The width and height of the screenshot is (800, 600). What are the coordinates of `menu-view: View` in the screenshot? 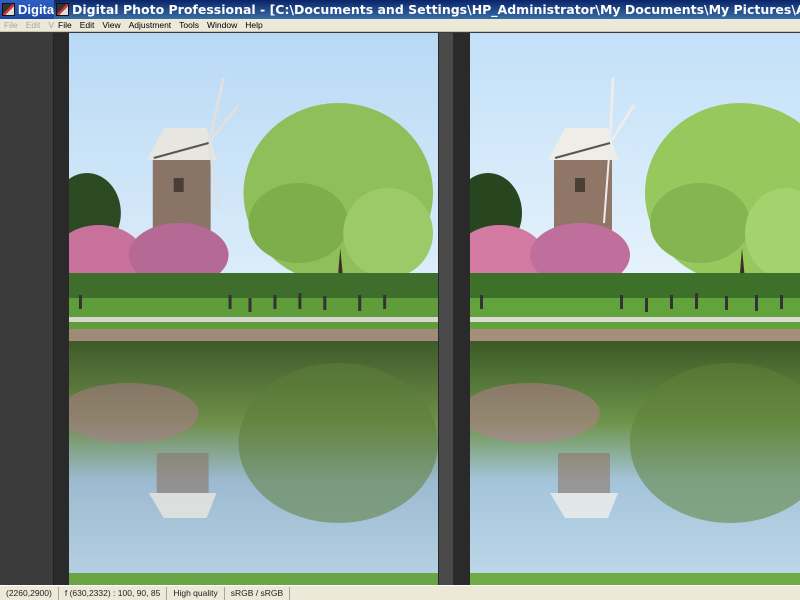 It's located at (111, 25).